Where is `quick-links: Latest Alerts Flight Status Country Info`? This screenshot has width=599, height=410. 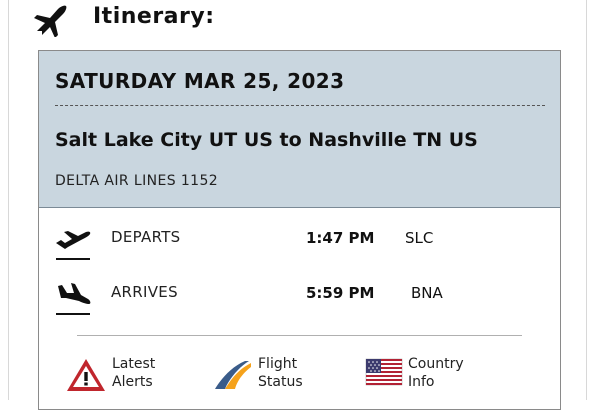
quick-links: Latest Alerts Flight Status Country Info is located at coordinates (299, 376).